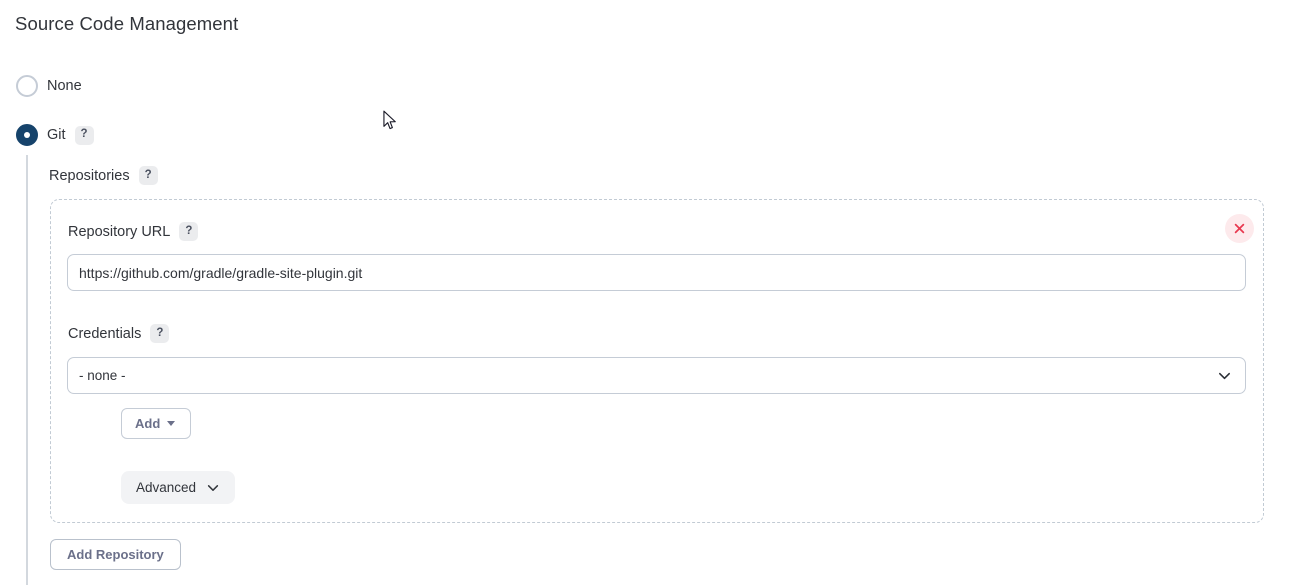 This screenshot has width=1296, height=585. What do you see at coordinates (105, 333) in the screenshot?
I see `credentials-label: Credentials` at bounding box center [105, 333].